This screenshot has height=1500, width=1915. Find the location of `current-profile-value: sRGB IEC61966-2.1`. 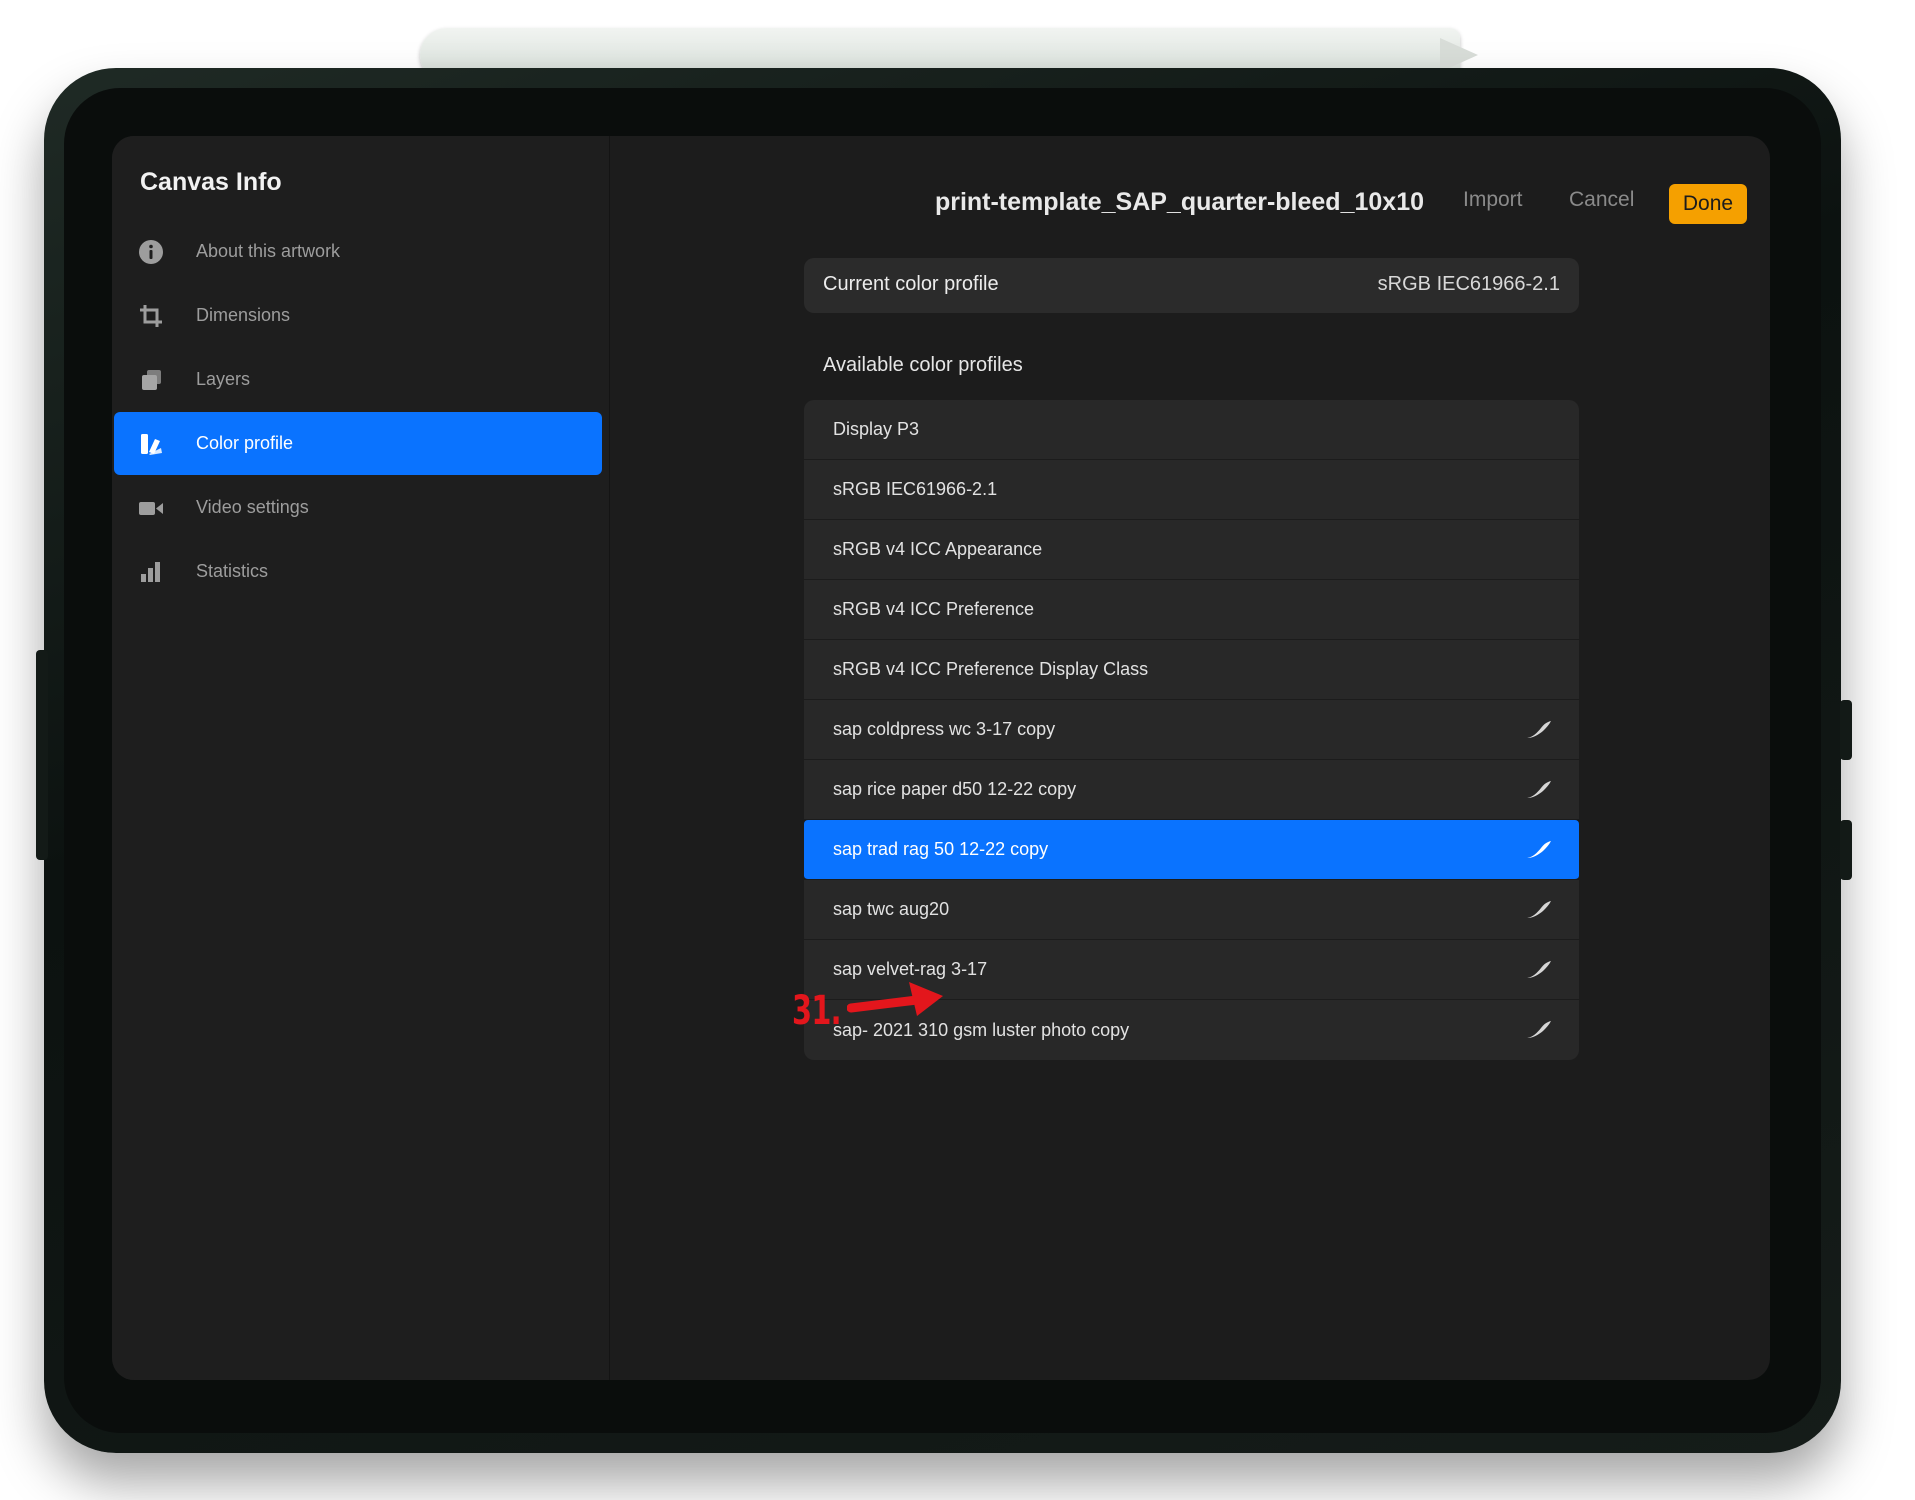

current-profile-value: sRGB IEC61966-2.1 is located at coordinates (1468, 284).